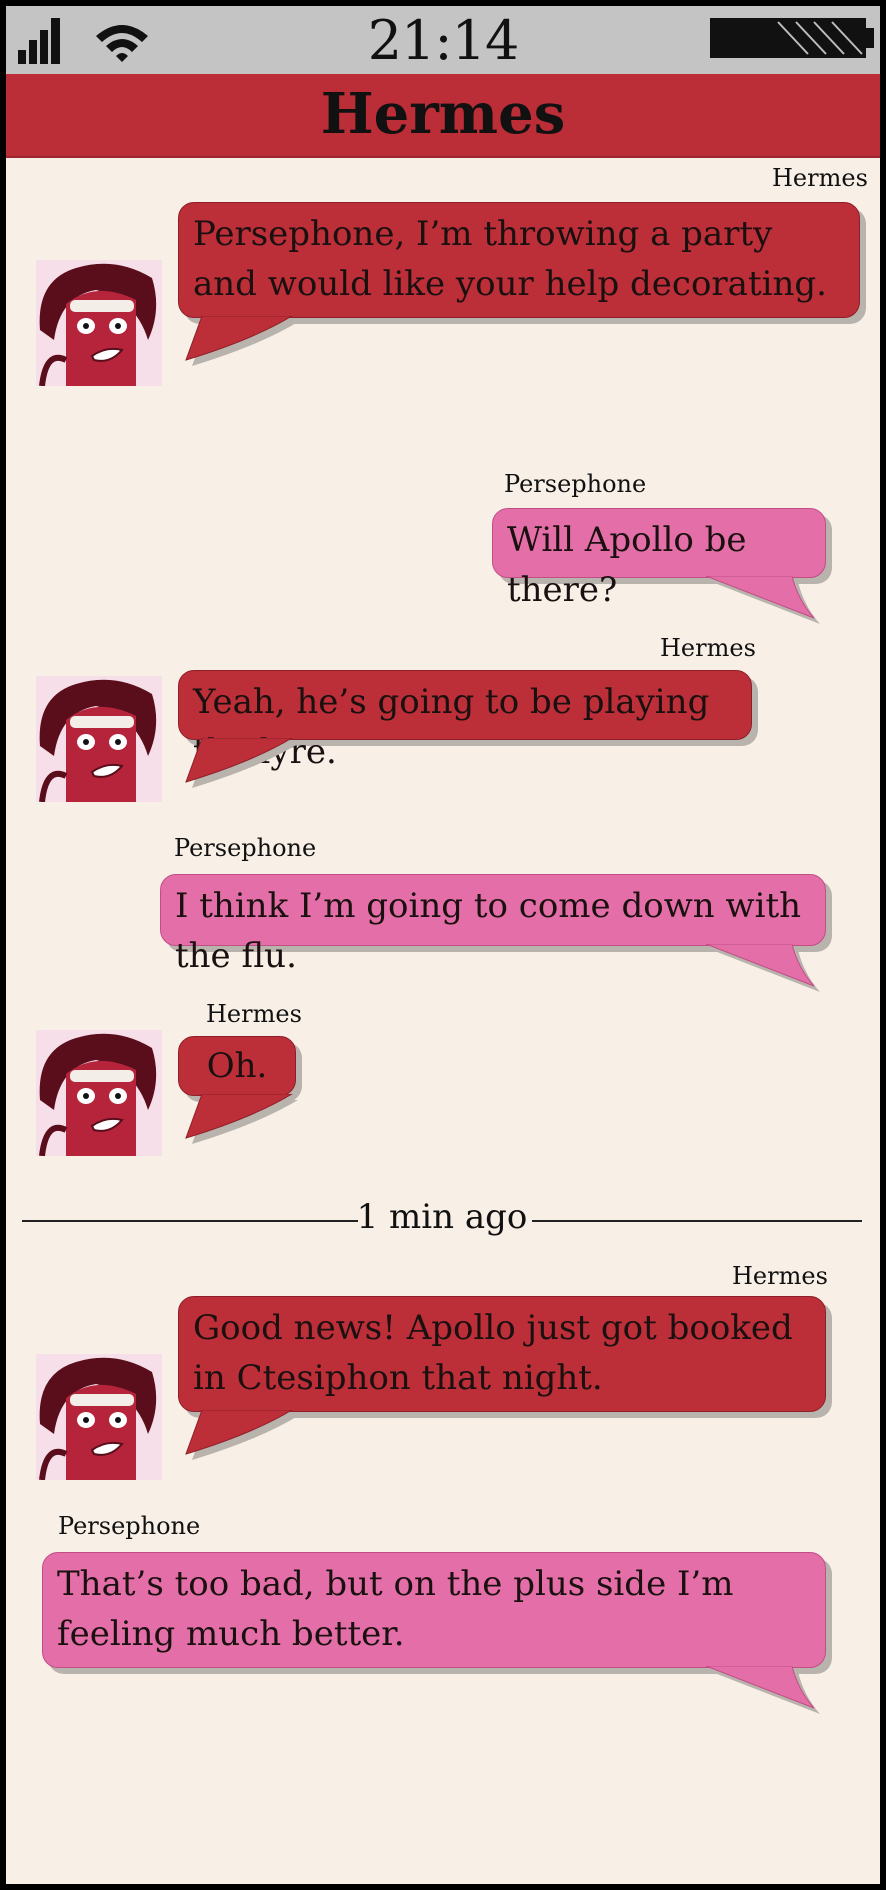  What do you see at coordinates (465, 721) in the screenshot?
I see `message-bubble-hermes: Yeah, he’s going to be playing the lyre.` at bounding box center [465, 721].